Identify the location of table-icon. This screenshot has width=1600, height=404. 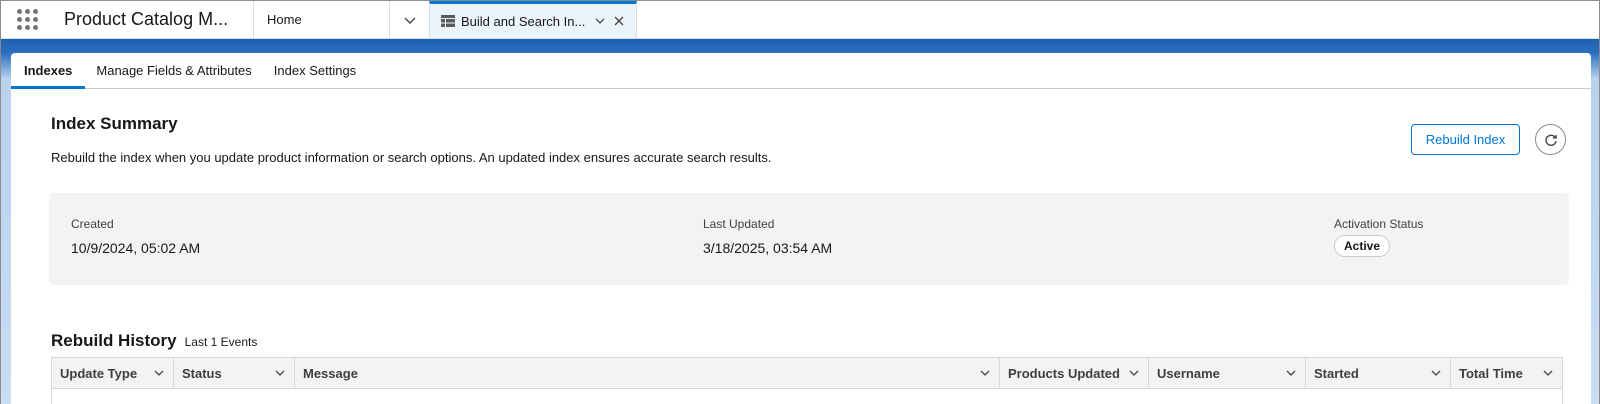
(448, 21).